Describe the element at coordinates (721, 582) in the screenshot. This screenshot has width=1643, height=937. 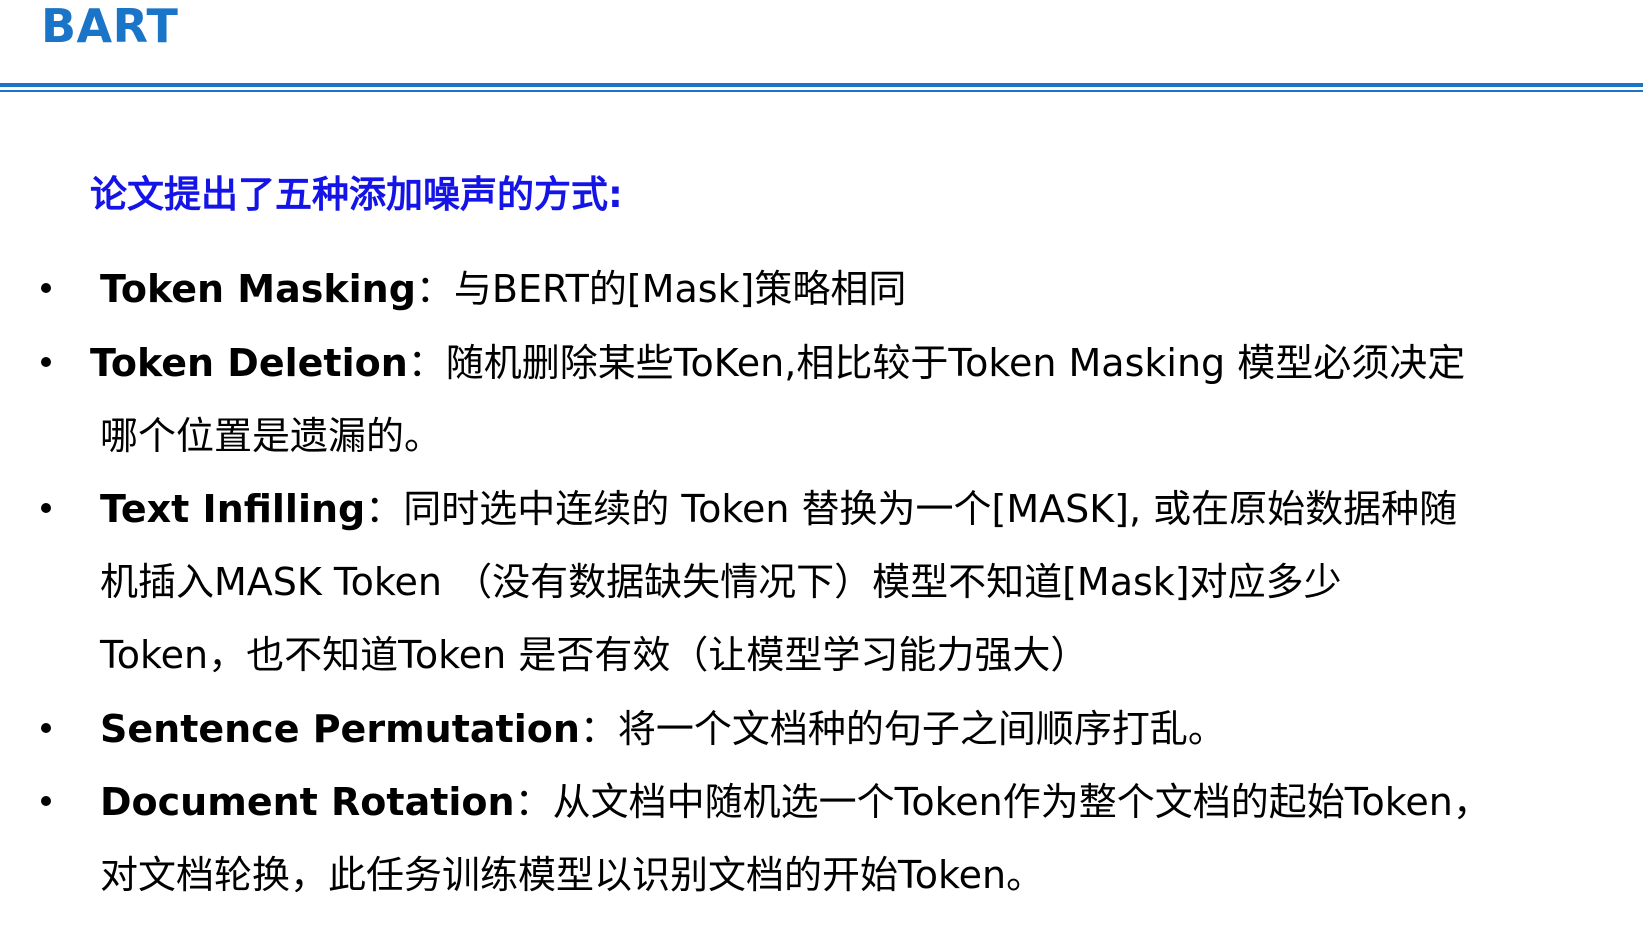
I see `list-item-continuation: 机插入MASK Token （没有数据缺失情况下）模型不知道[Mask]对应多少` at that location.